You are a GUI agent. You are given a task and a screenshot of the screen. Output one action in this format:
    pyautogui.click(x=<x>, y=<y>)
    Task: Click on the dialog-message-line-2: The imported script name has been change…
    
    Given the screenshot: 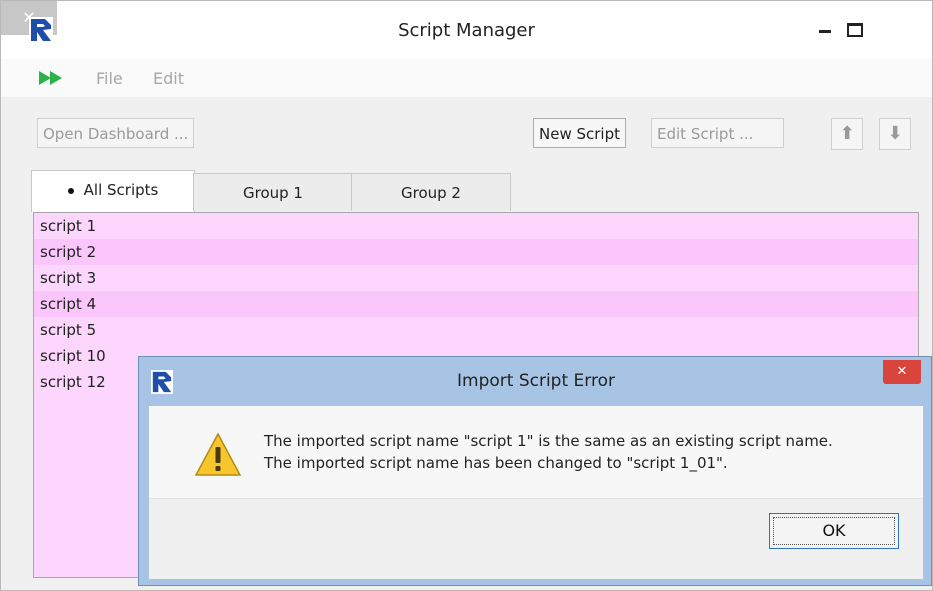 What is the action you would take?
    pyautogui.click(x=496, y=463)
    